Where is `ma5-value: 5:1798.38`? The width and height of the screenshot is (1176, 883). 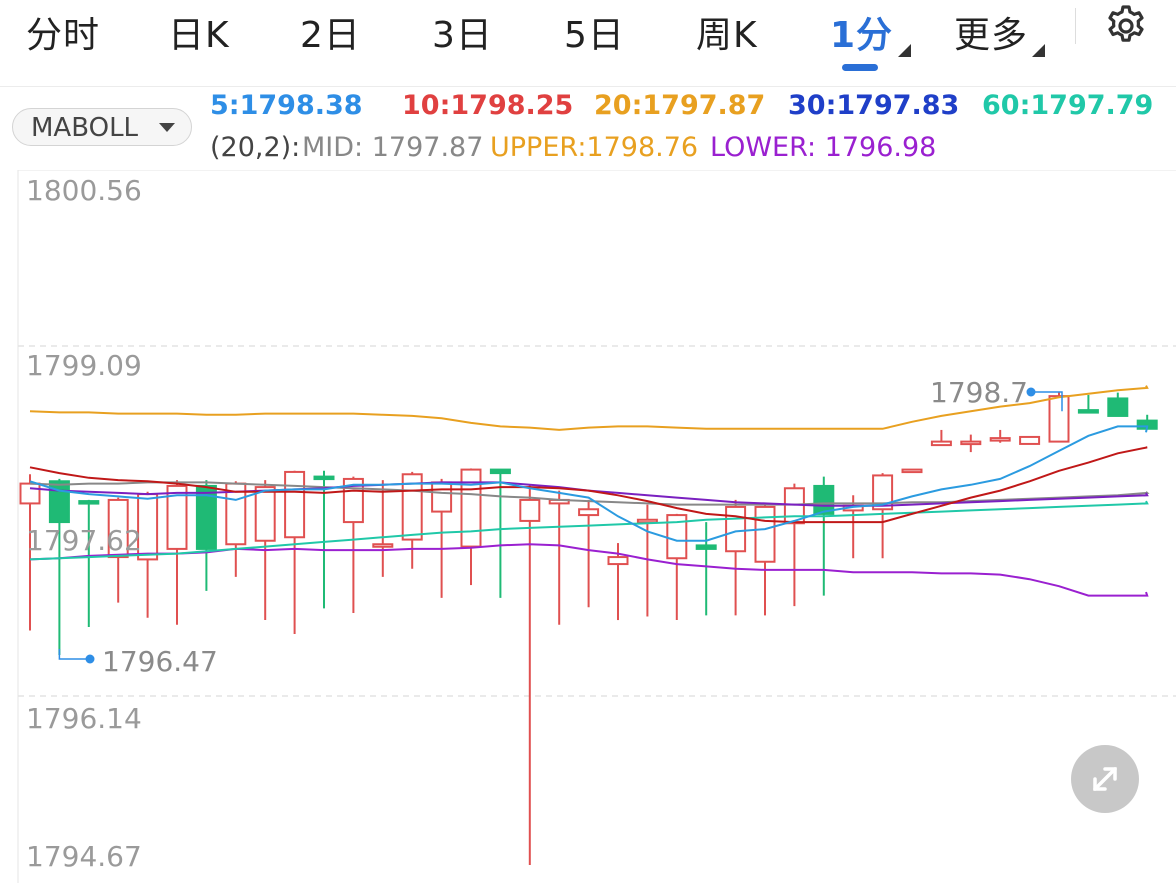 ma5-value: 5:1798.38 is located at coordinates (286, 105).